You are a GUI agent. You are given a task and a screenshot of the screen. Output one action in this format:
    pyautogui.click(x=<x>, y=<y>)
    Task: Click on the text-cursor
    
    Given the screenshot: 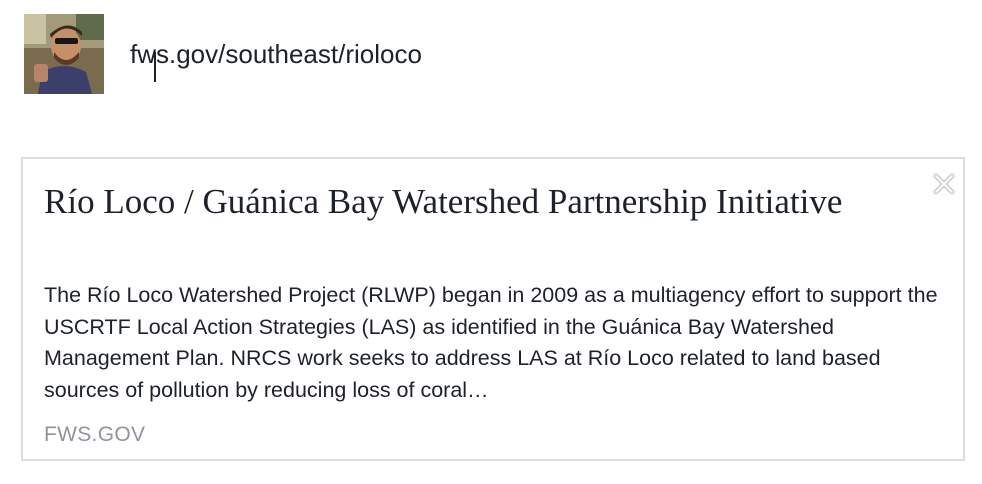 What is the action you would take?
    pyautogui.click(x=155, y=67)
    